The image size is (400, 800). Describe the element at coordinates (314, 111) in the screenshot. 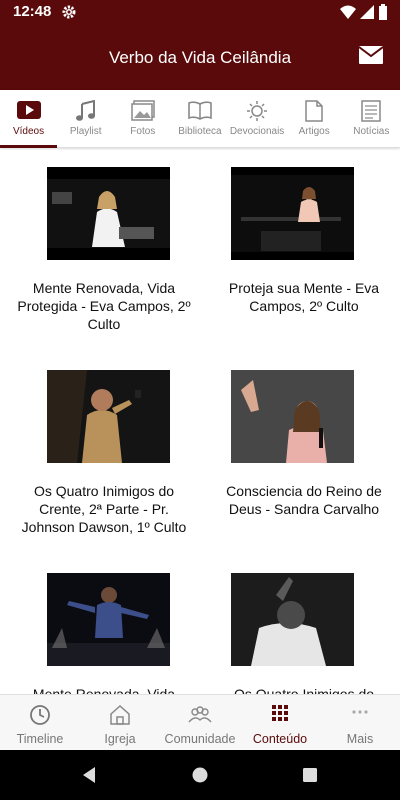

I see `document-icon` at that location.